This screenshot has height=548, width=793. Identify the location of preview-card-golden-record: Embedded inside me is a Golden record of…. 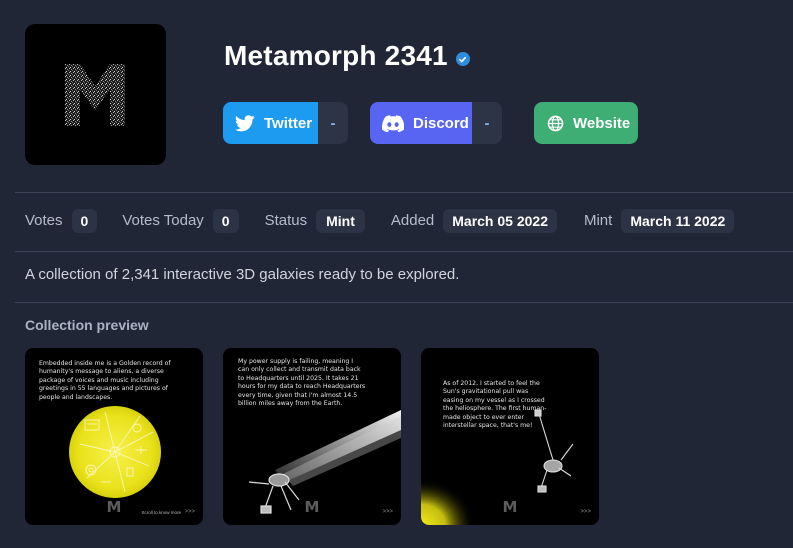
(114, 436).